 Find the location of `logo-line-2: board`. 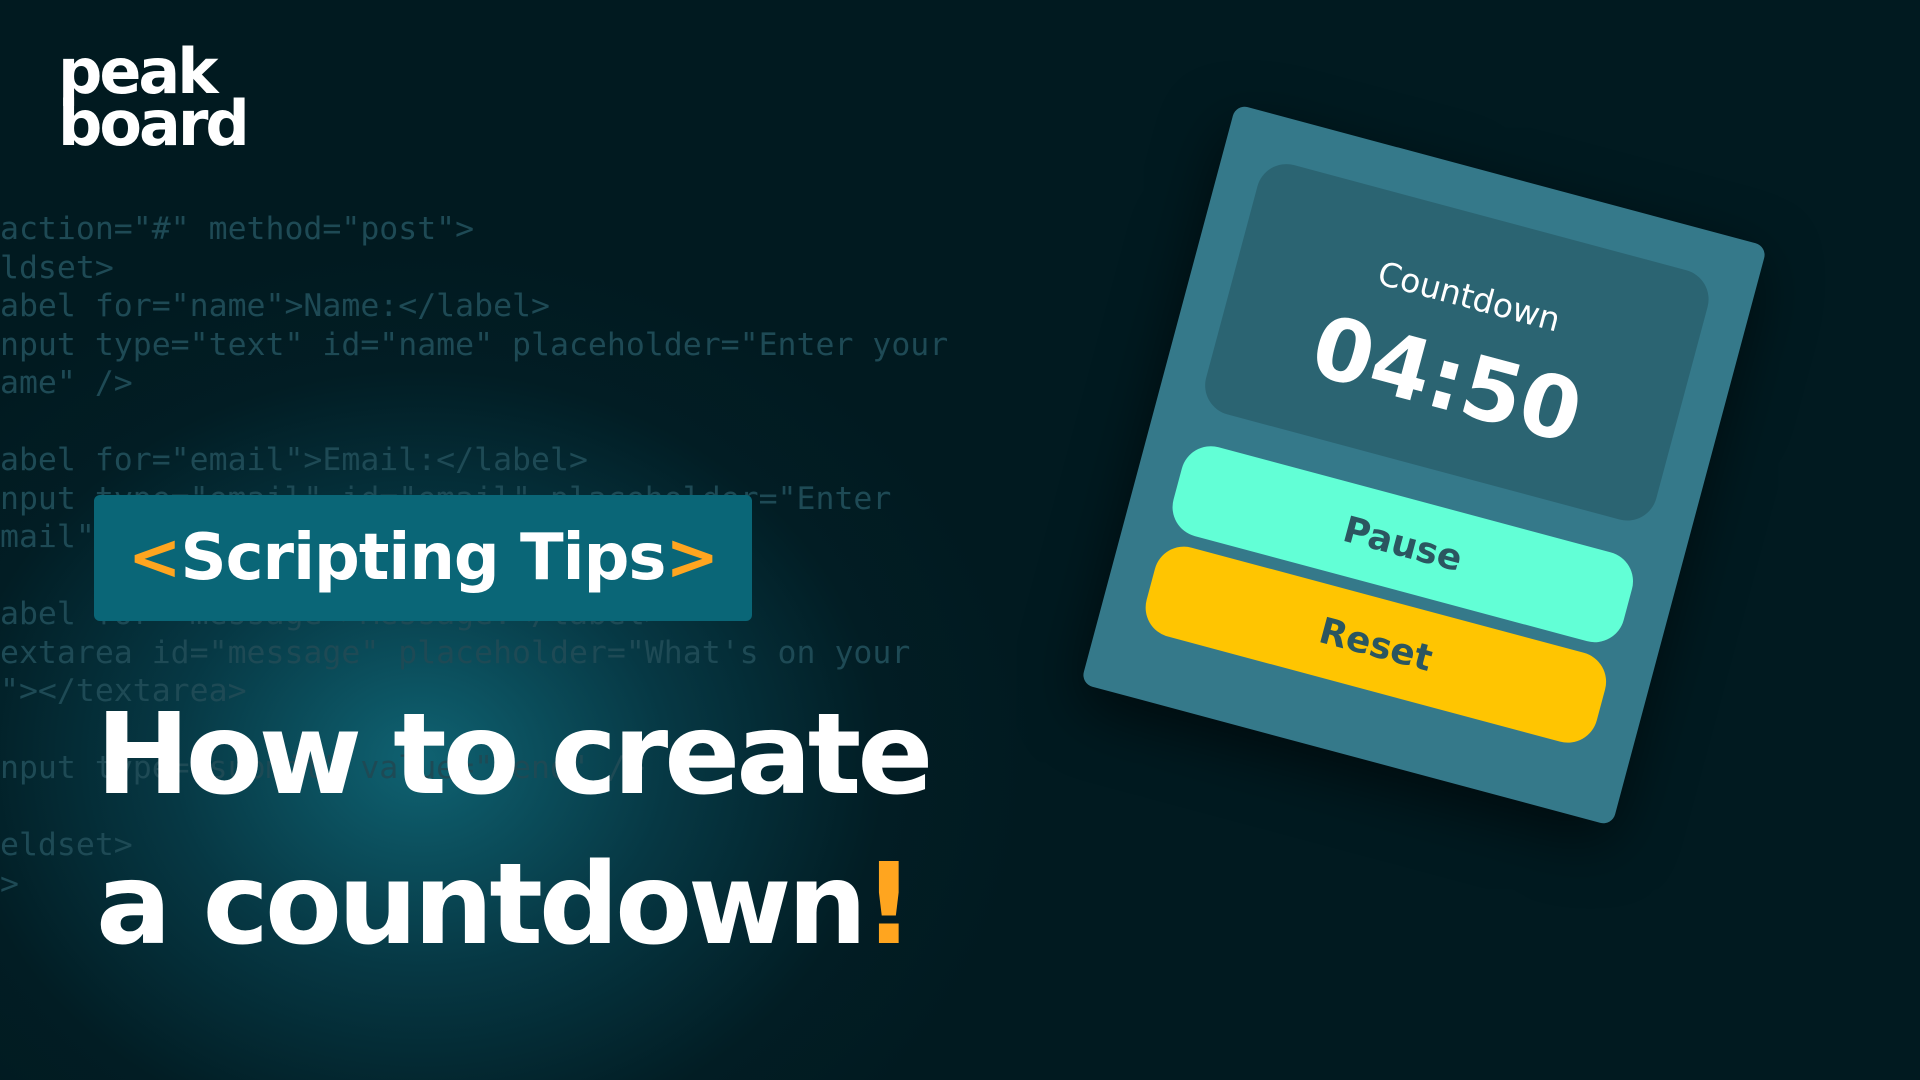

logo-line-2: board is located at coordinates (154, 123).